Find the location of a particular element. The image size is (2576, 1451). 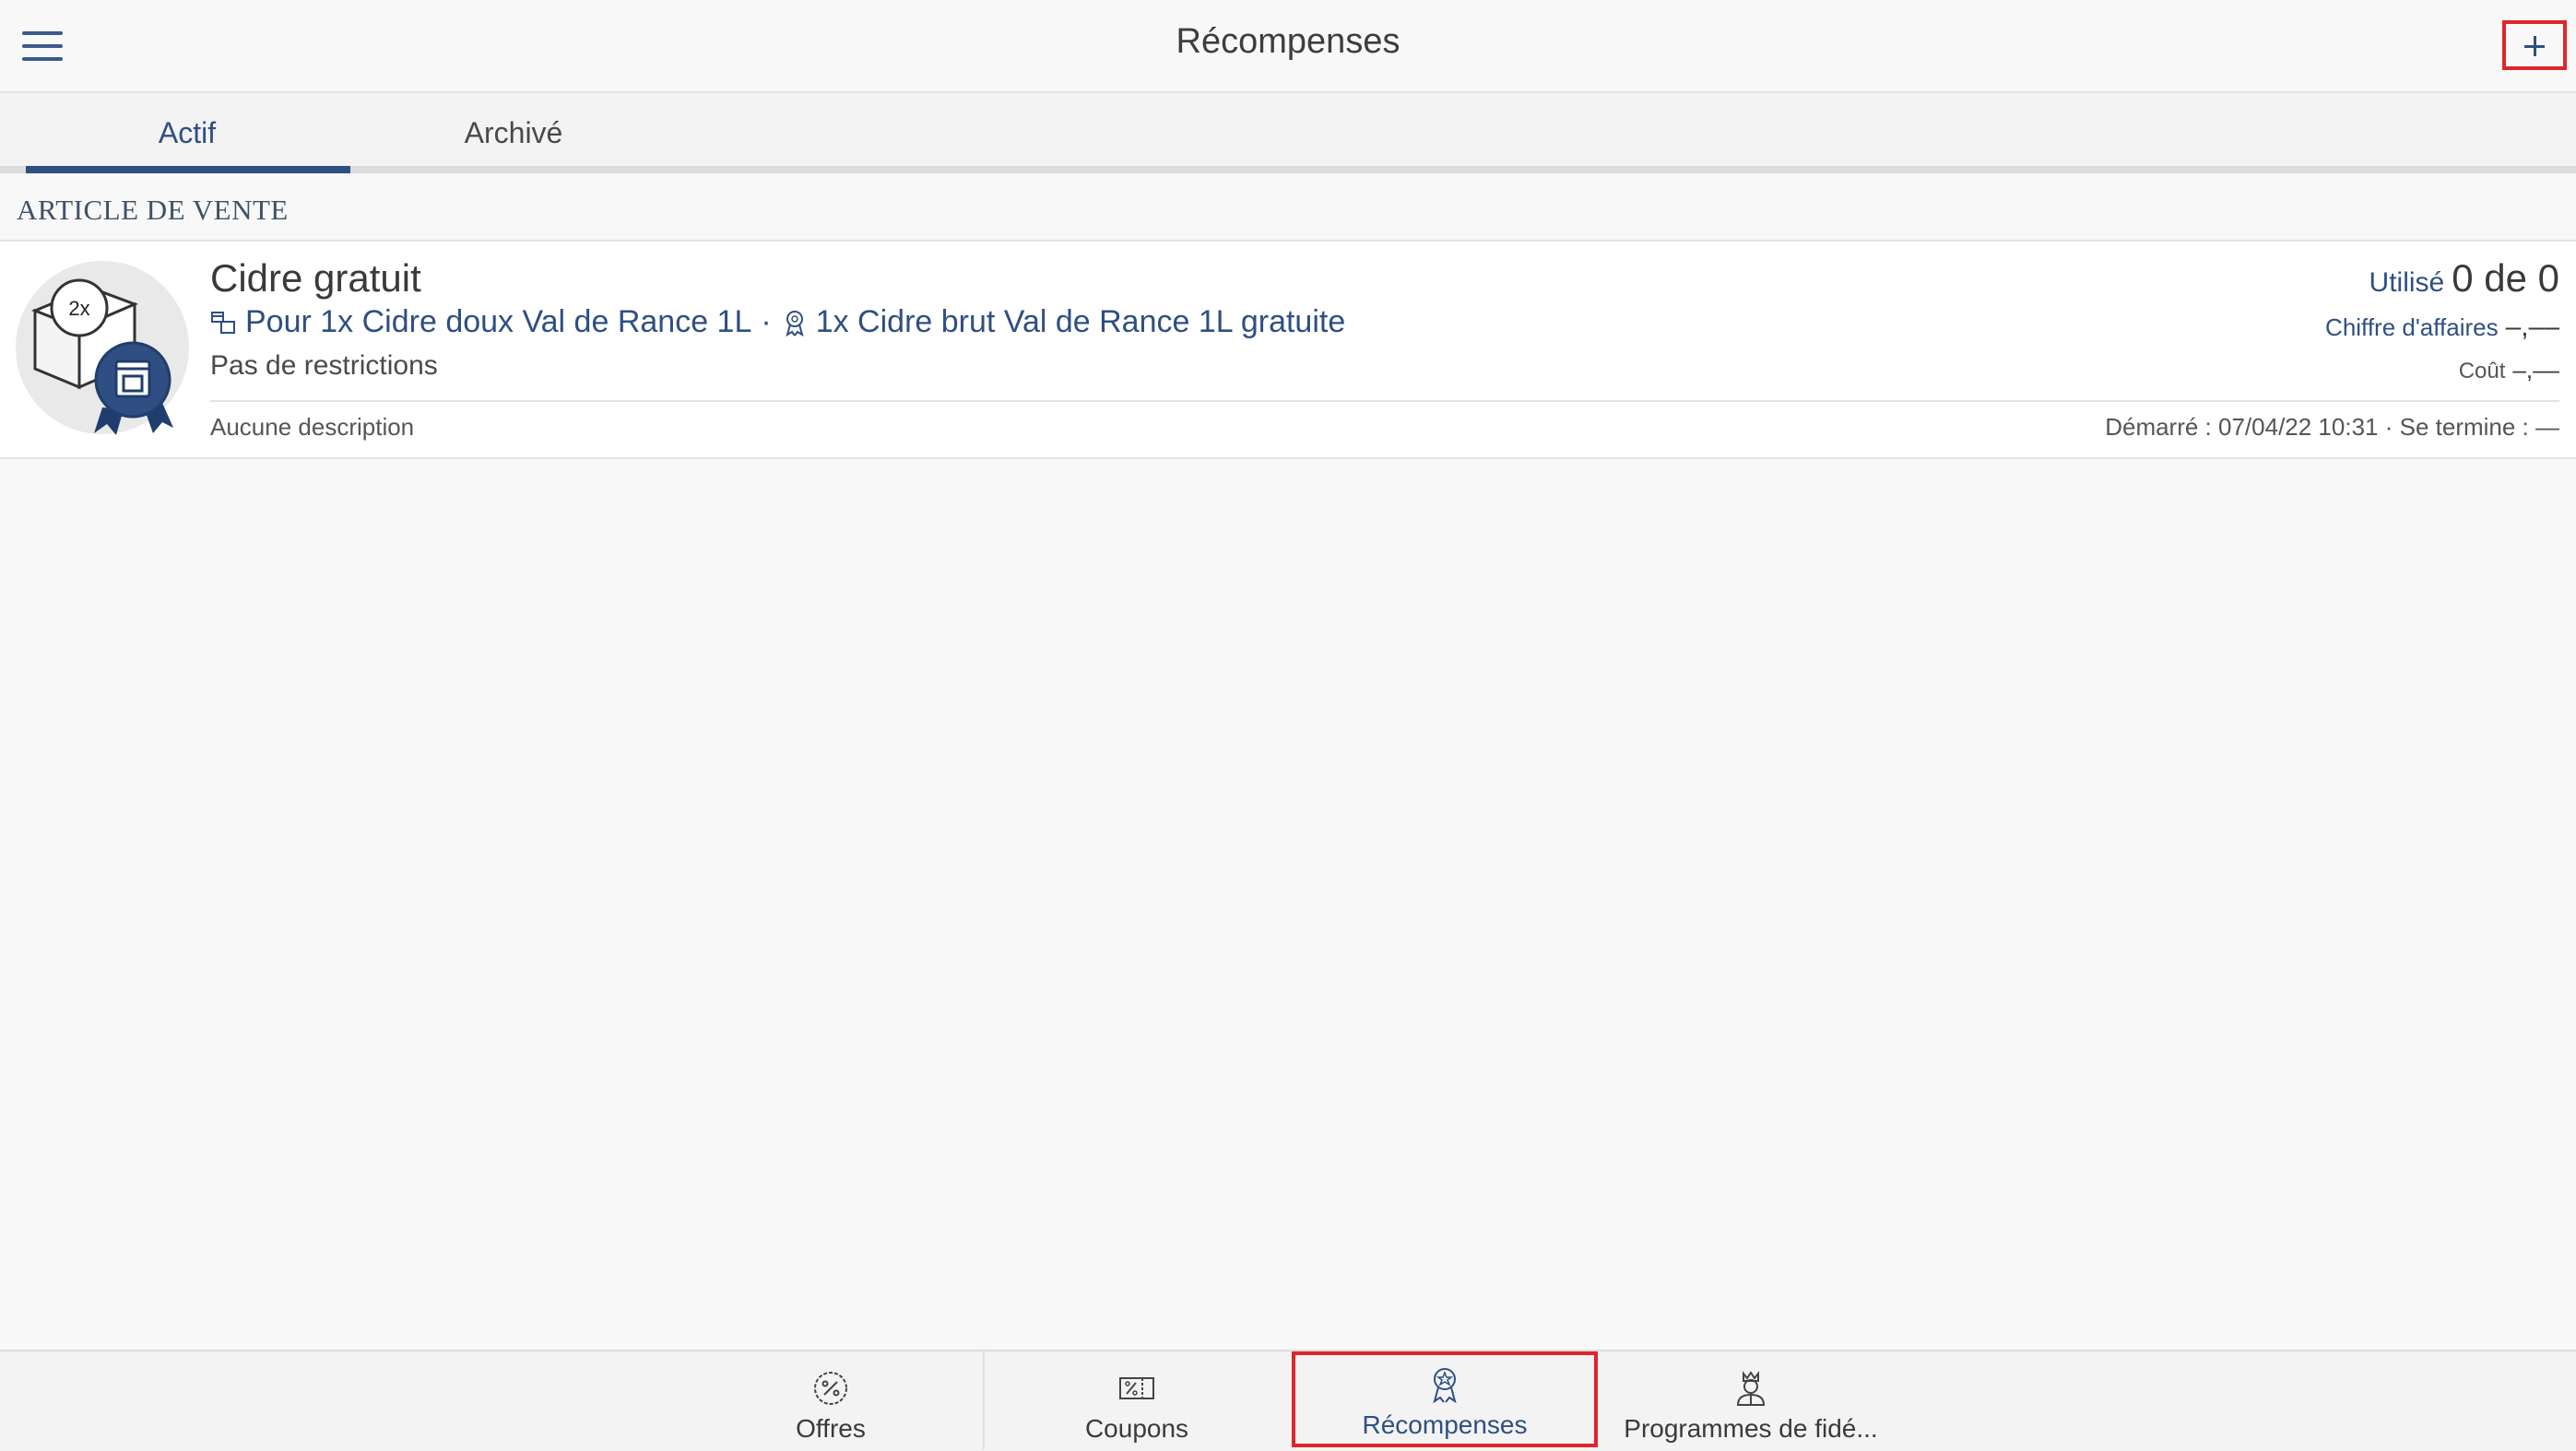

loyalty-person-icon is located at coordinates (1751, 1388).